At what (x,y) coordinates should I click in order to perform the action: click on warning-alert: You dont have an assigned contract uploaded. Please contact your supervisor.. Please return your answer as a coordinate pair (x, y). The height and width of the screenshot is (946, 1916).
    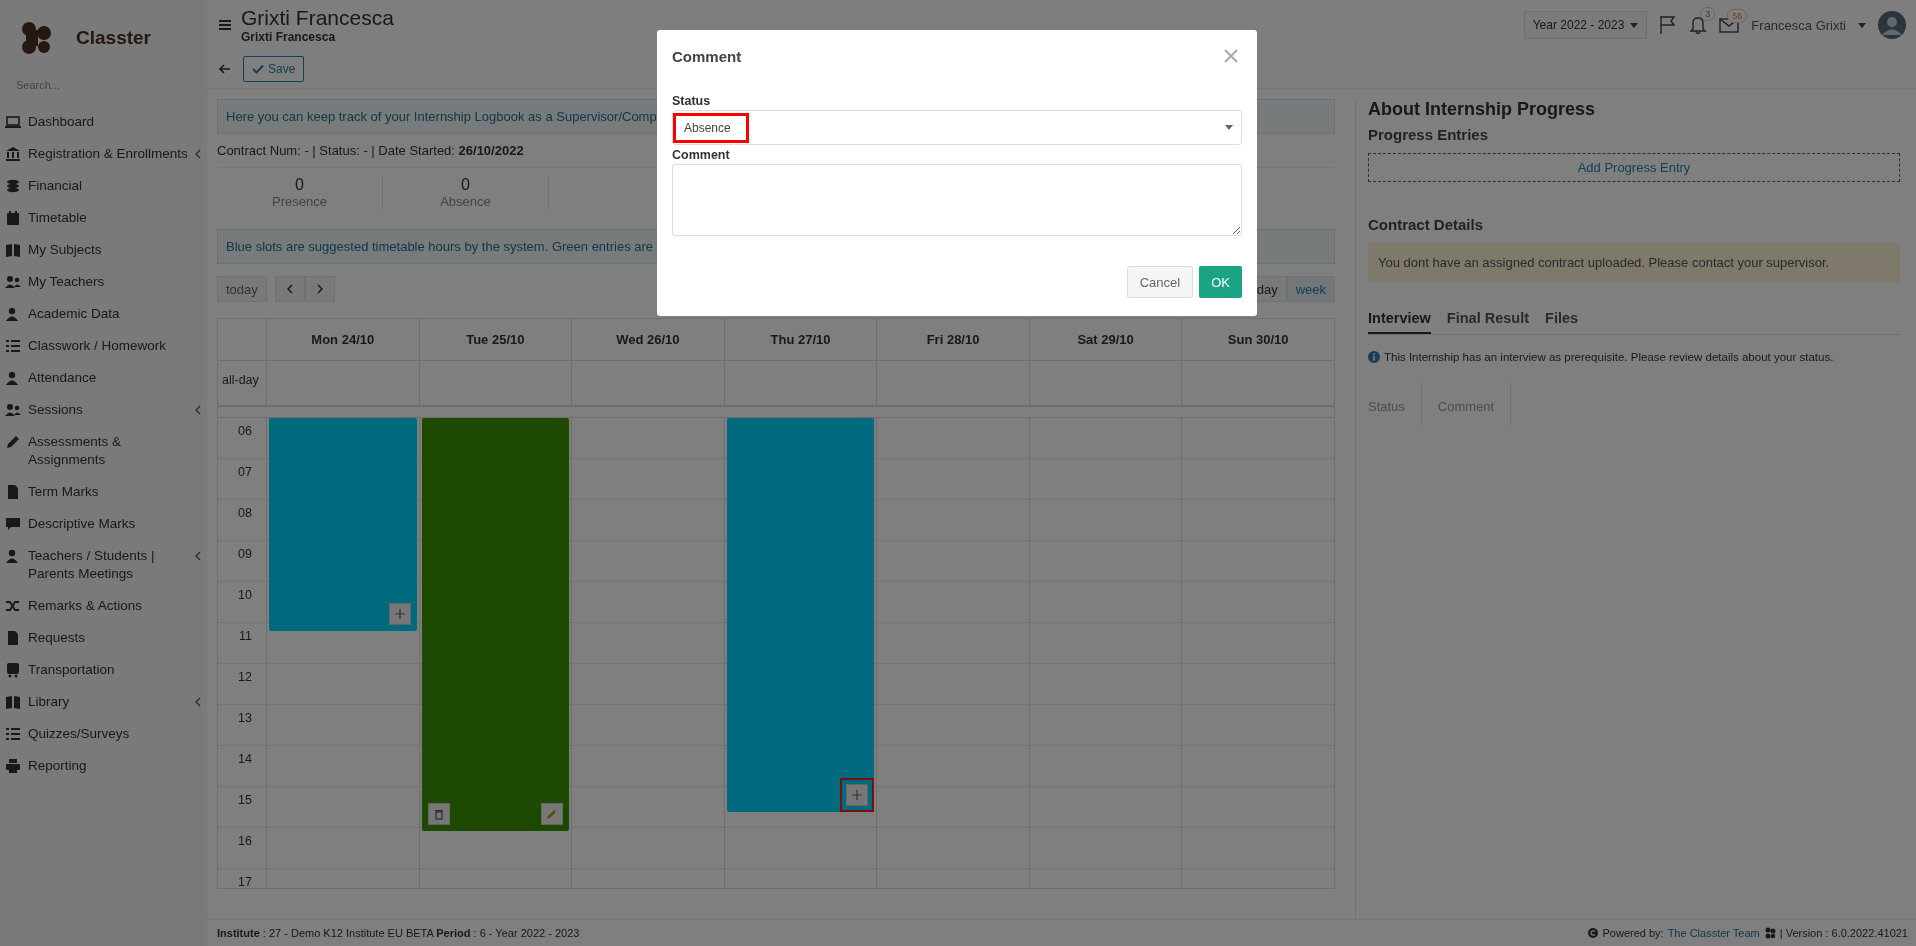
    Looking at the image, I should click on (1634, 262).